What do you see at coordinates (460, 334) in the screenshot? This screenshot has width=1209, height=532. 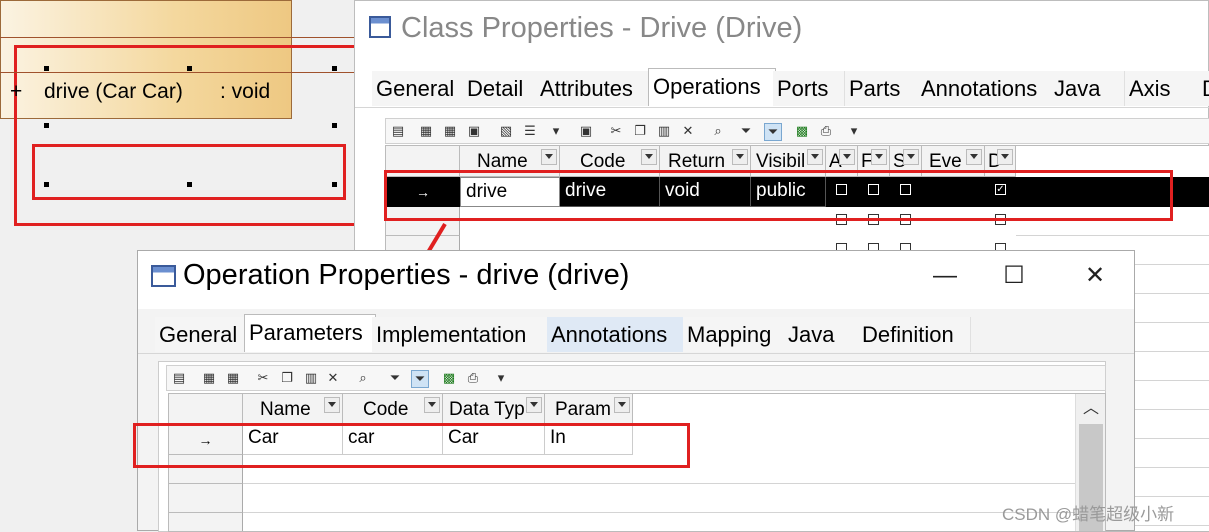 I see `tab-implementation: Implementation` at bounding box center [460, 334].